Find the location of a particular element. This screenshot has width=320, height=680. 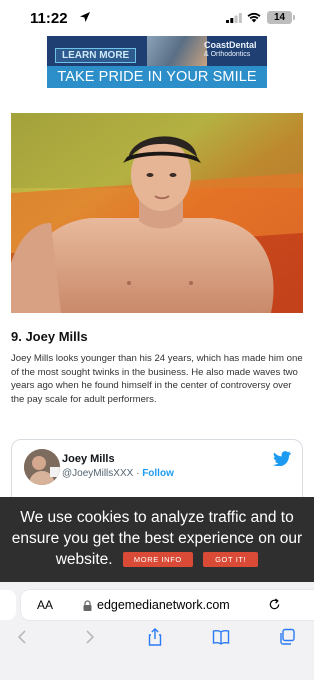

tweet-author-line: @JoeyMillsXXX · Follow is located at coordinates (118, 473).